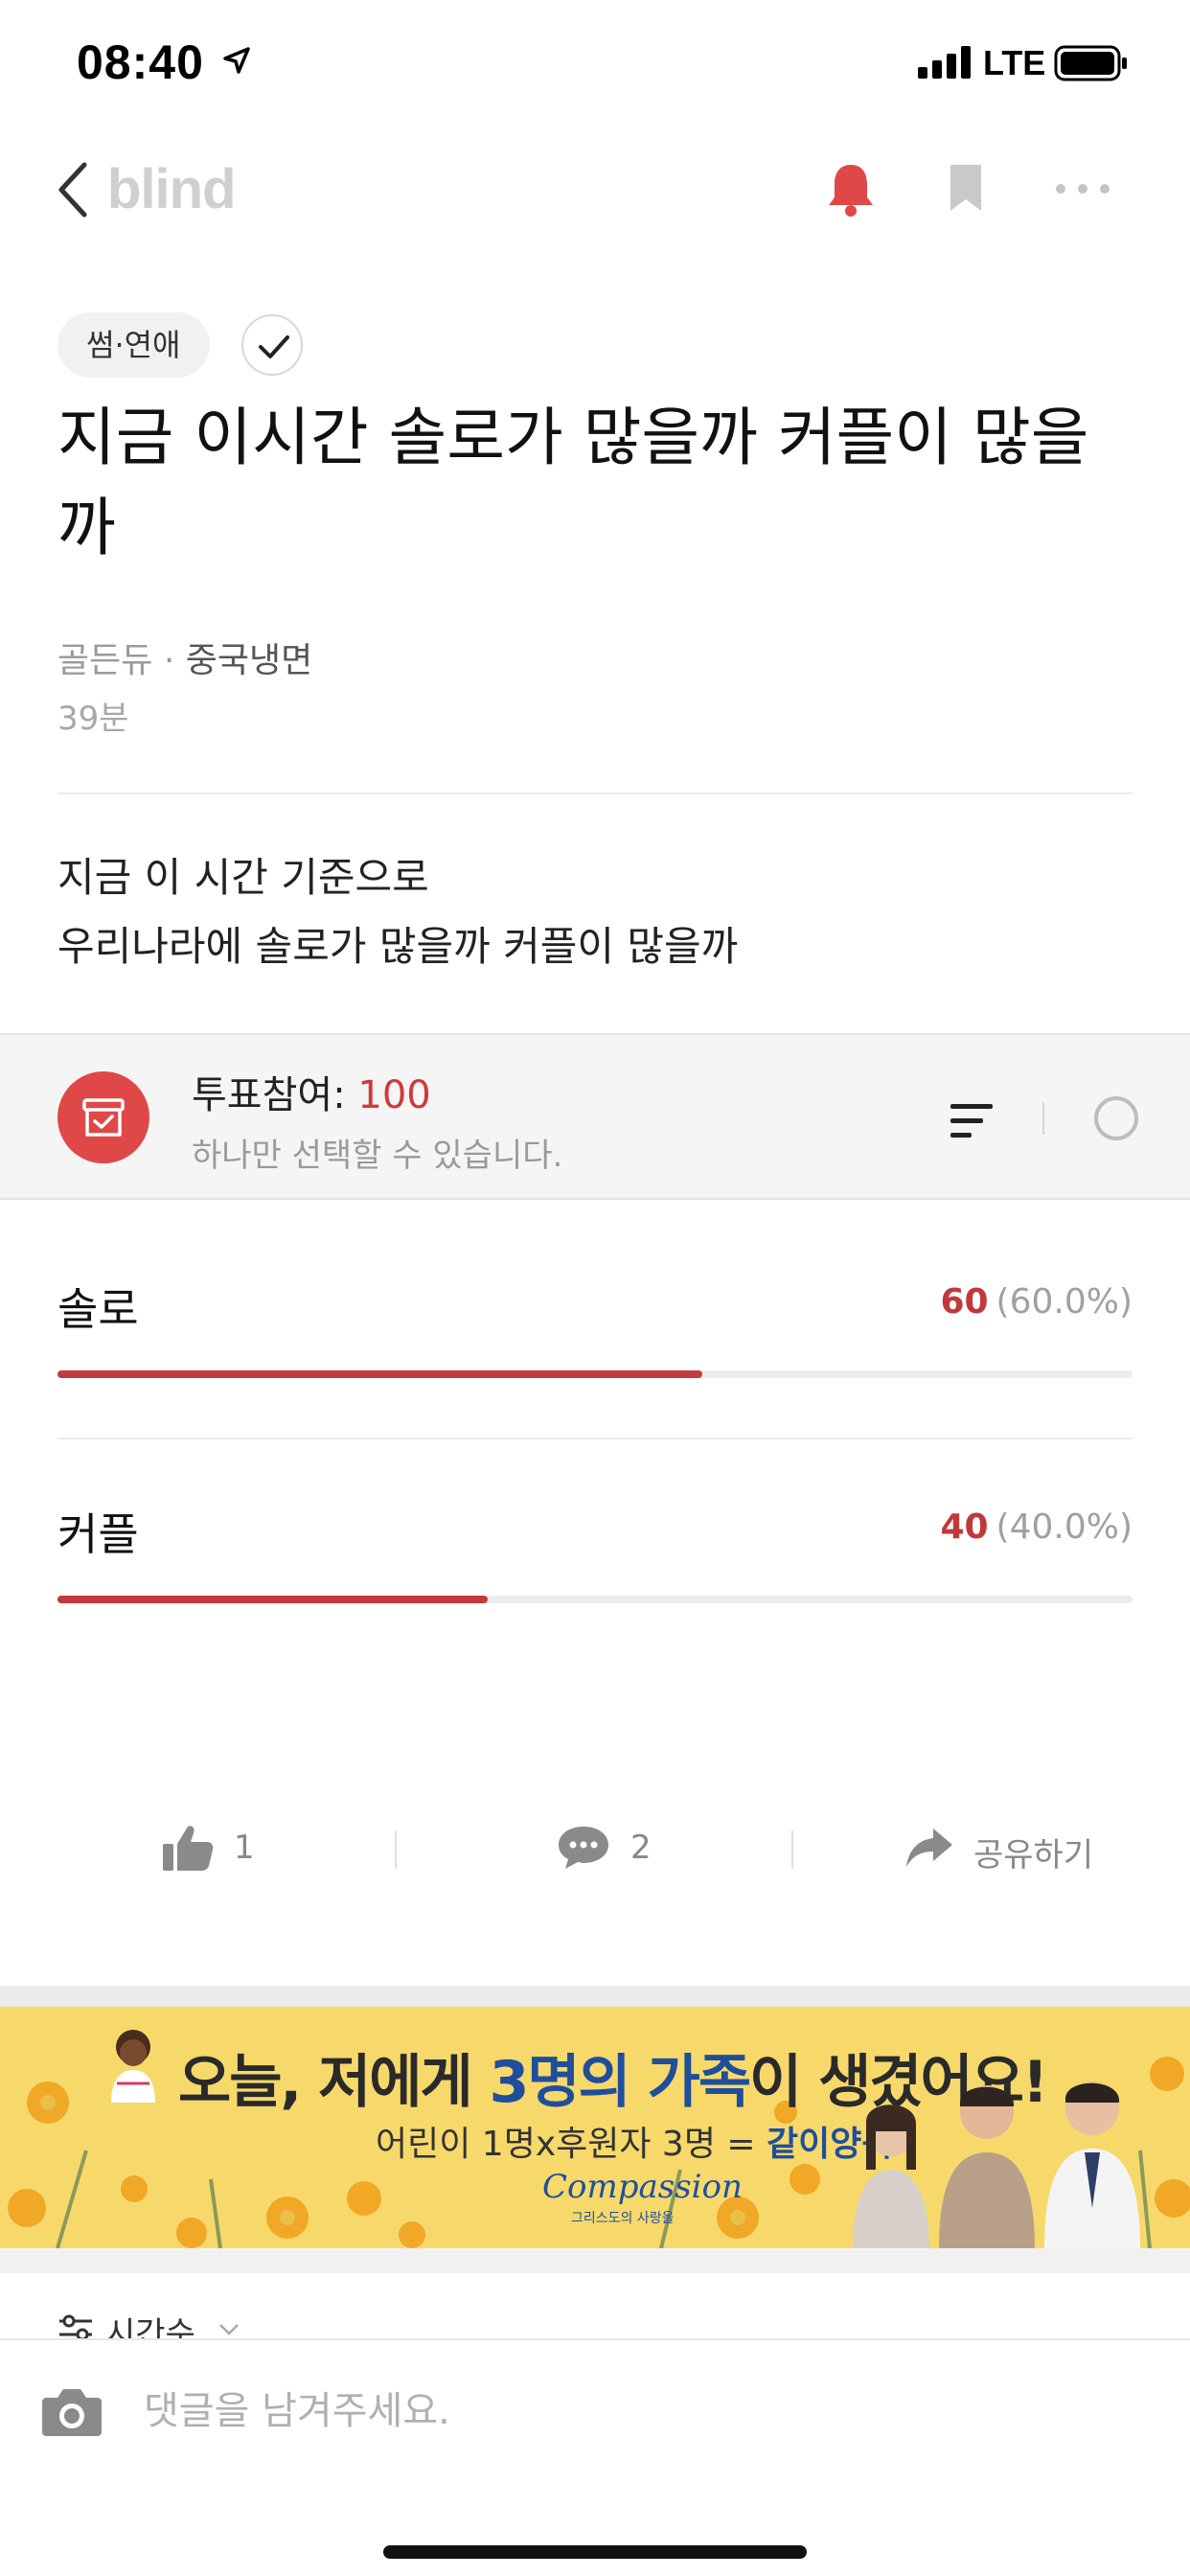  Describe the element at coordinates (72, 2411) in the screenshot. I see `camera-icon` at that location.